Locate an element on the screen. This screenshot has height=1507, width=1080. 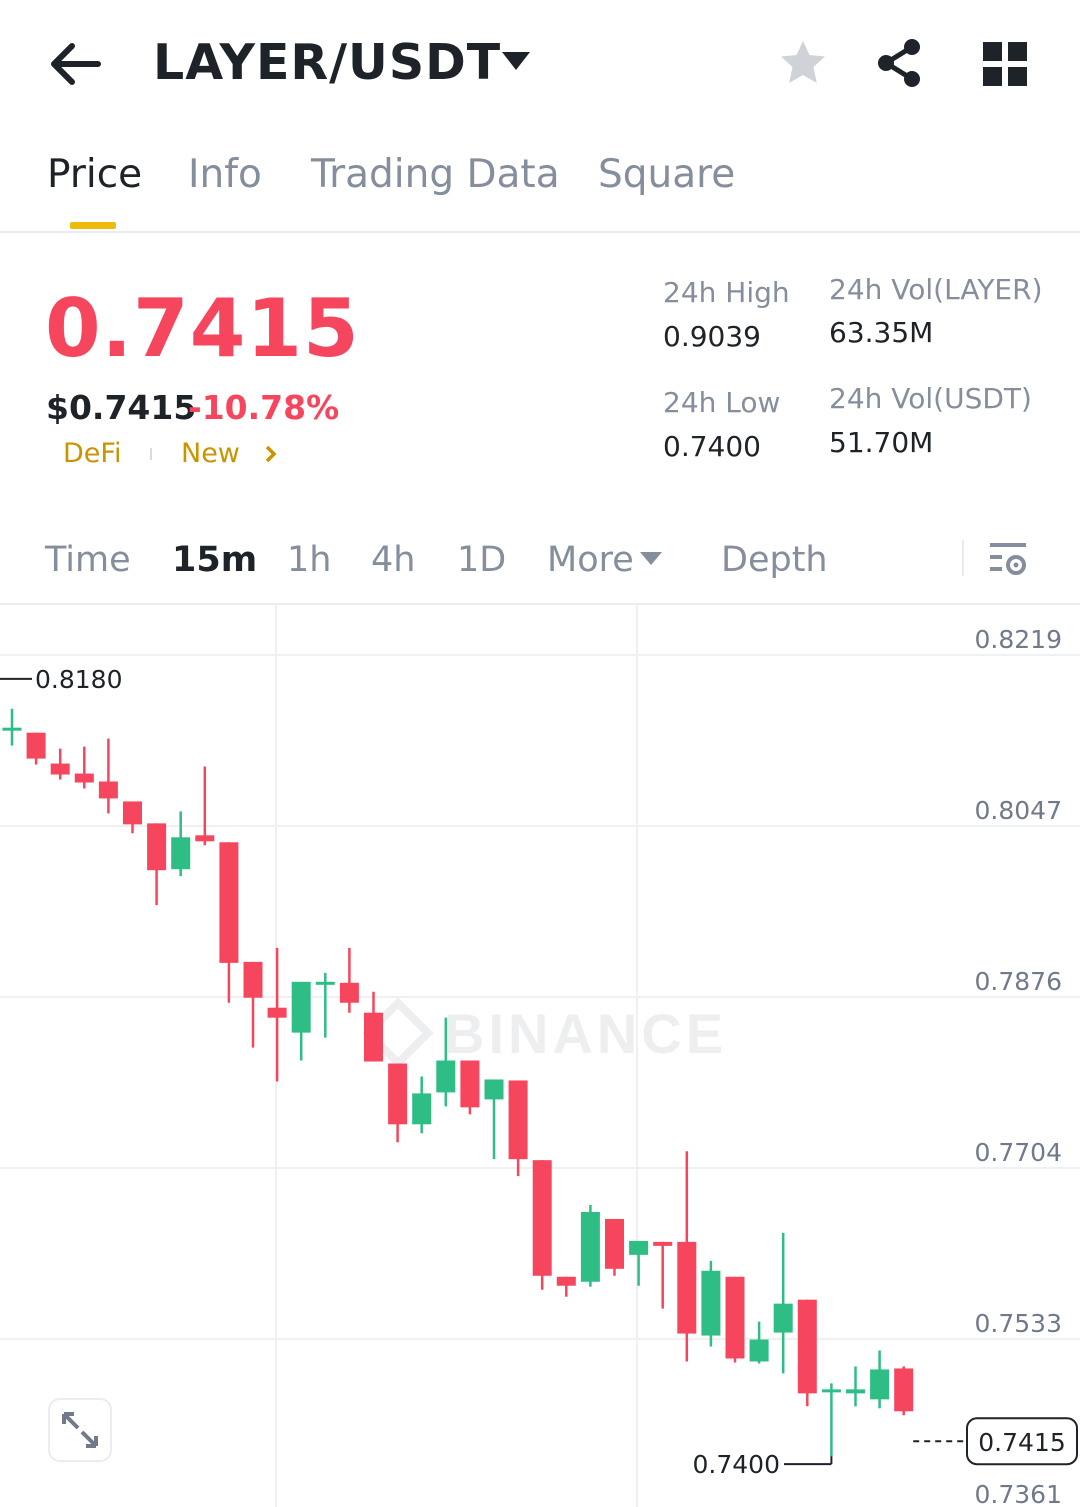
active-tab-indicator is located at coordinates (93, 225).